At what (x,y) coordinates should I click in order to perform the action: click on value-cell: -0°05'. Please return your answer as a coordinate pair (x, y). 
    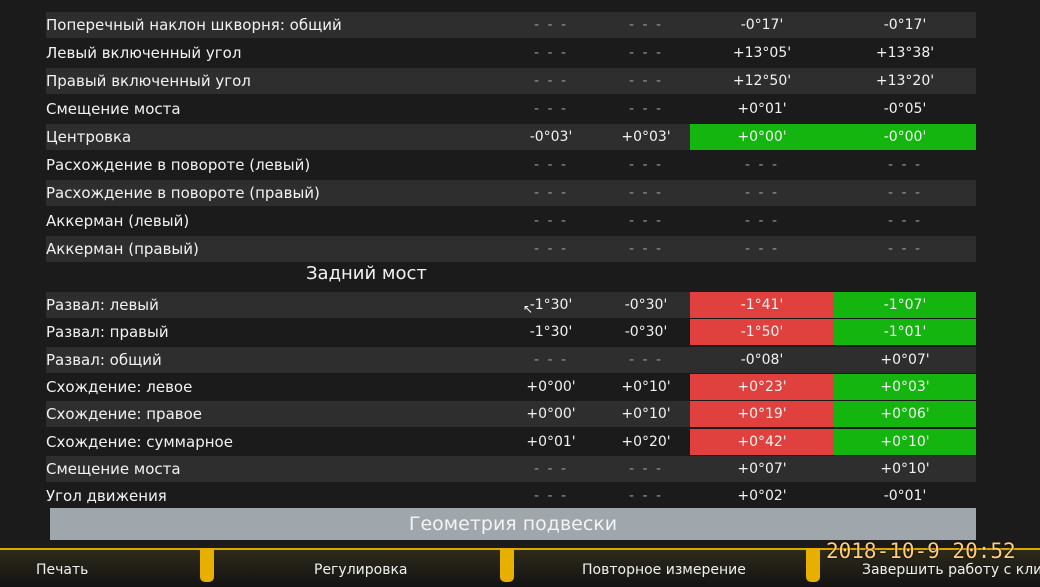
    Looking at the image, I should click on (905, 109).